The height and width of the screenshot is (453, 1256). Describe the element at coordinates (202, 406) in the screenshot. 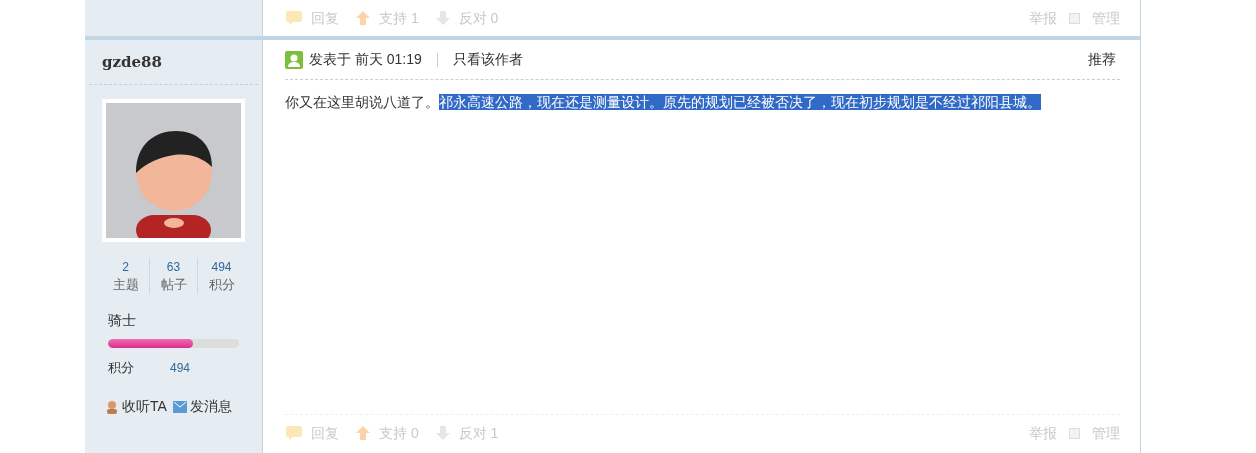

I see `message-link: 发消息` at that location.